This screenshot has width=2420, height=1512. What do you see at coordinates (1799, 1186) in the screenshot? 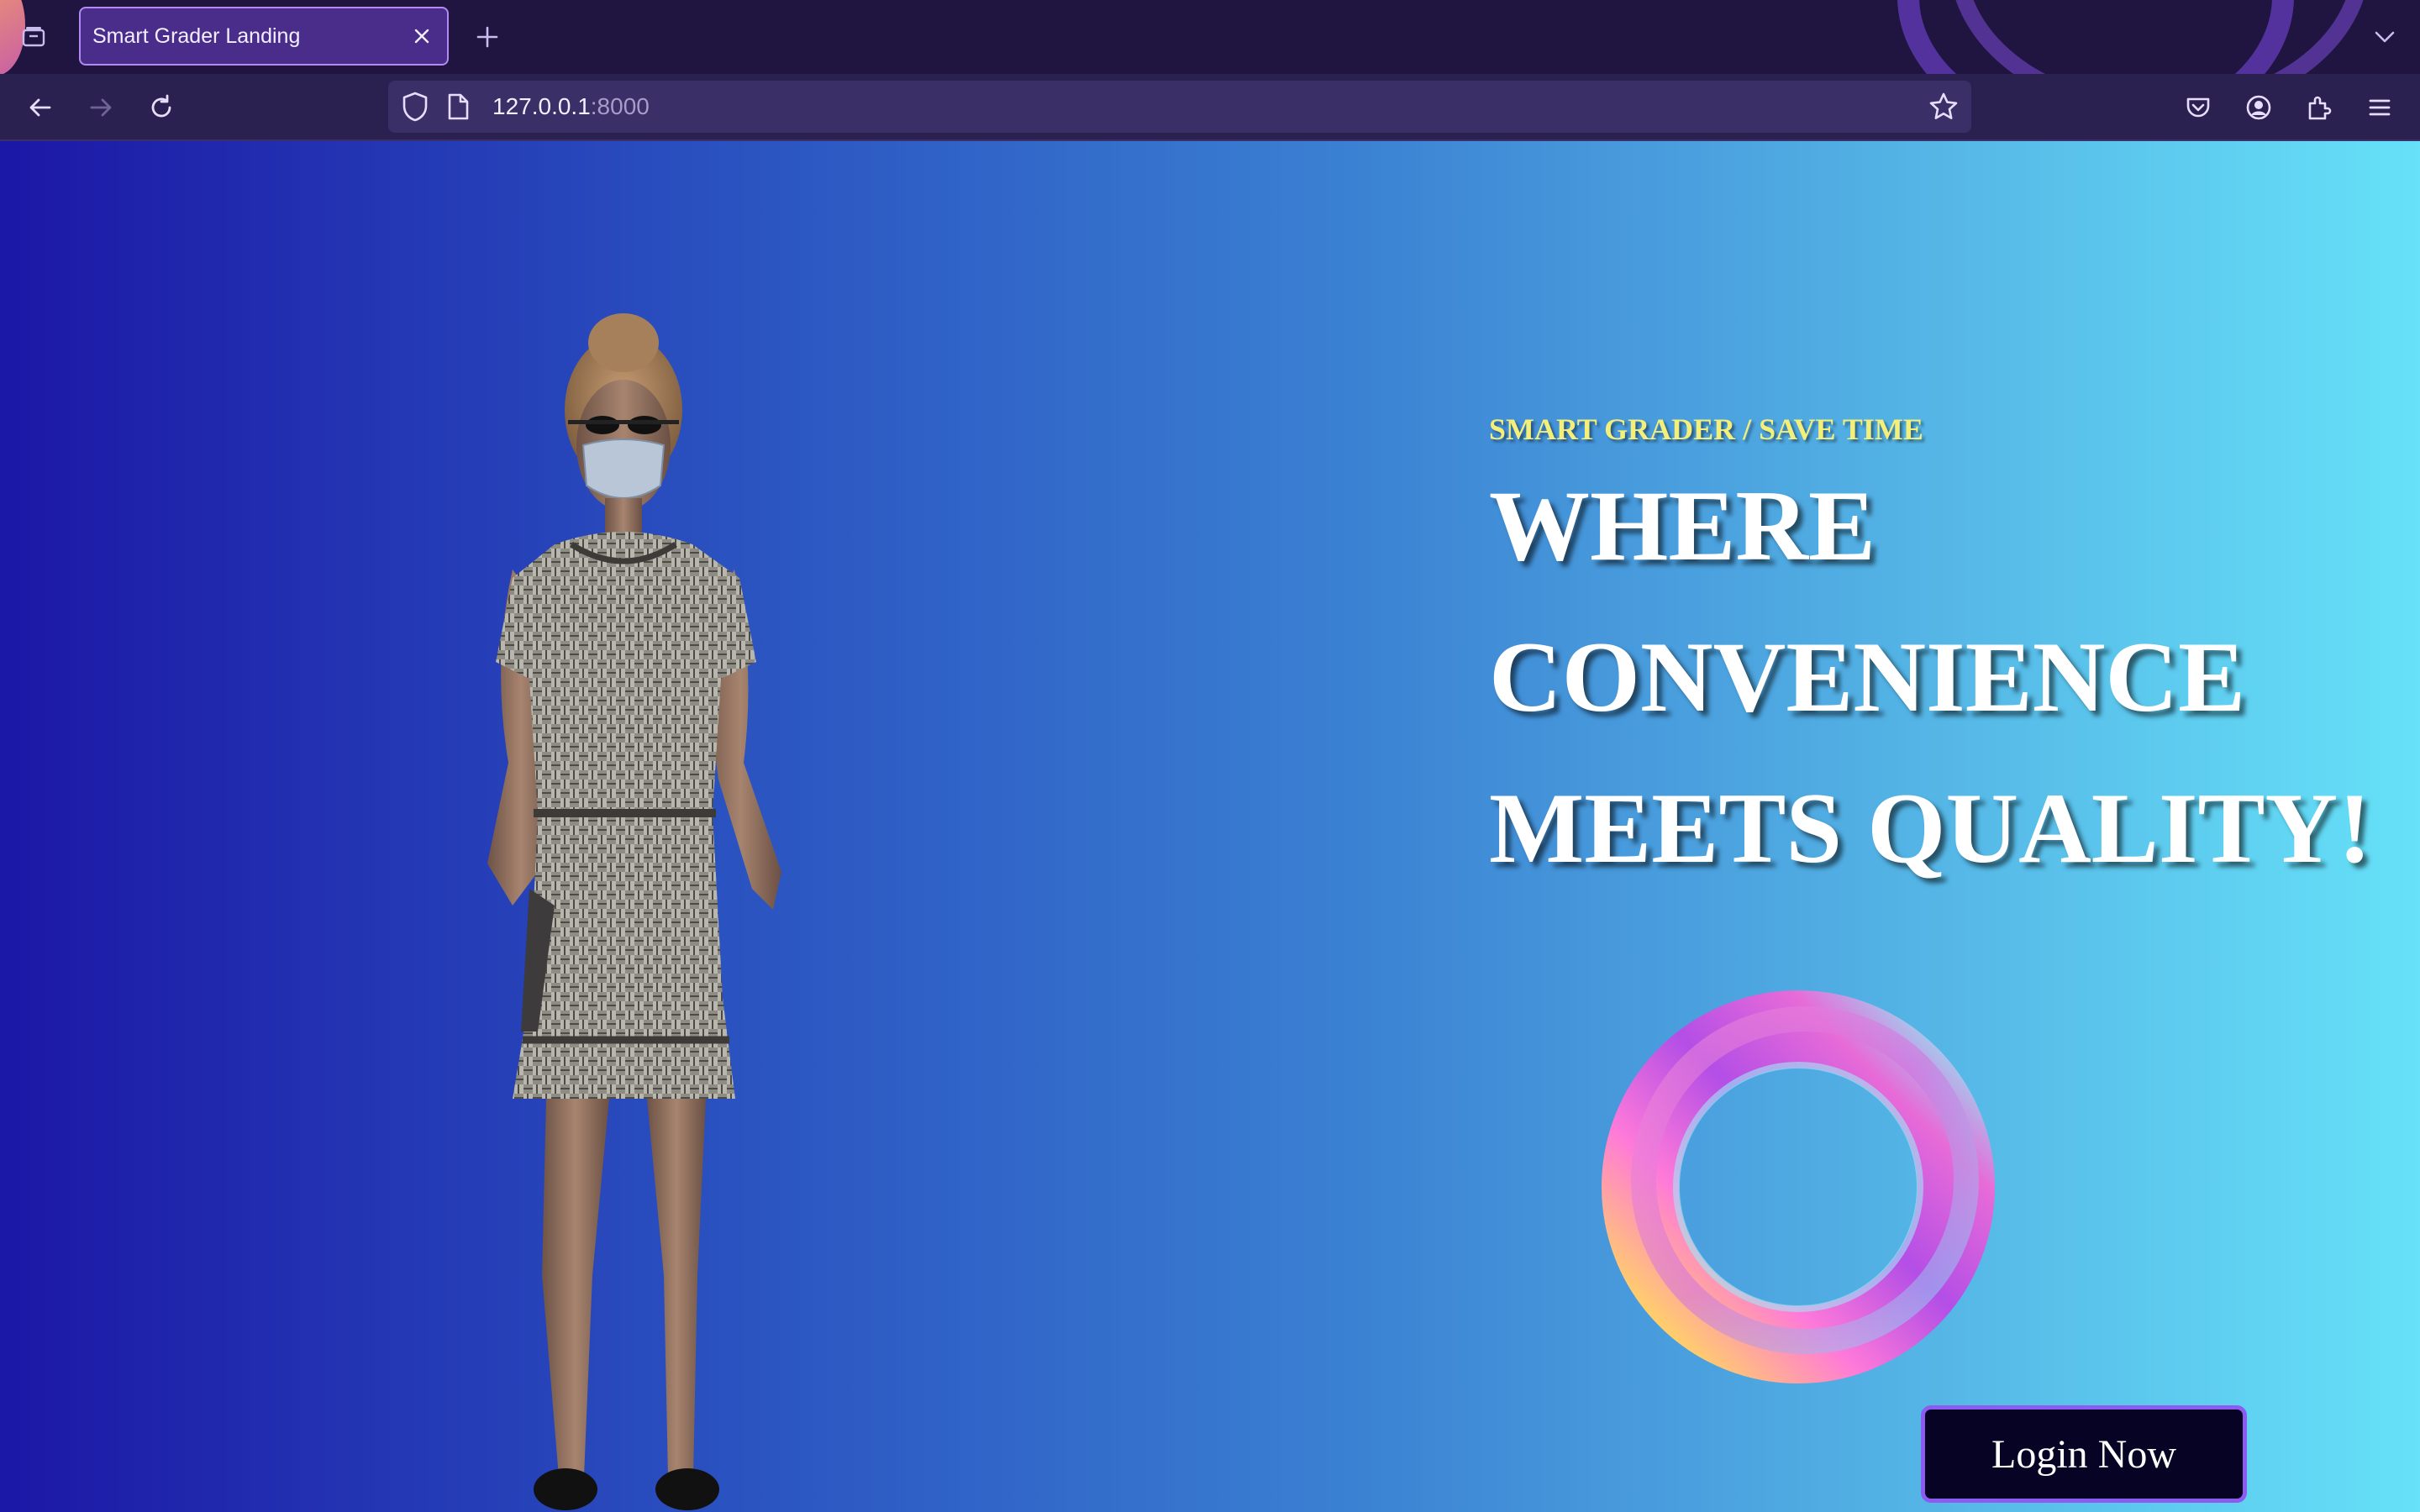
I see `iridescent-ring-graphic` at bounding box center [1799, 1186].